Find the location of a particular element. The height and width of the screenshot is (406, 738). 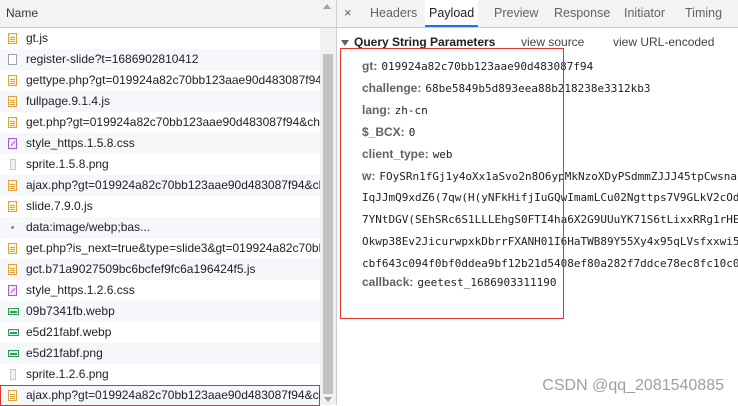

param-gt: gt: 019924a82c70bb123aae90d483087f94 is located at coordinates (477, 66).